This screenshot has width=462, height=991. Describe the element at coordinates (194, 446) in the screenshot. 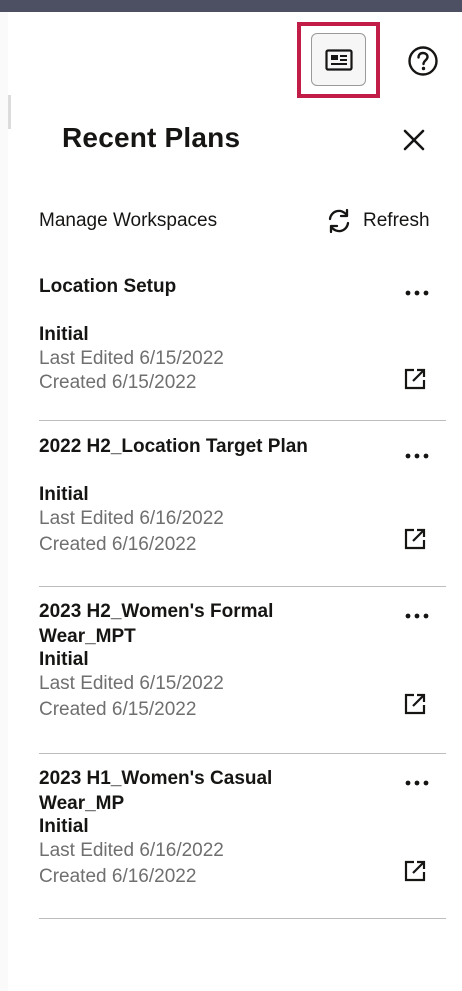

I see `plan-name: 2022 H2_Location Target Plan` at that location.